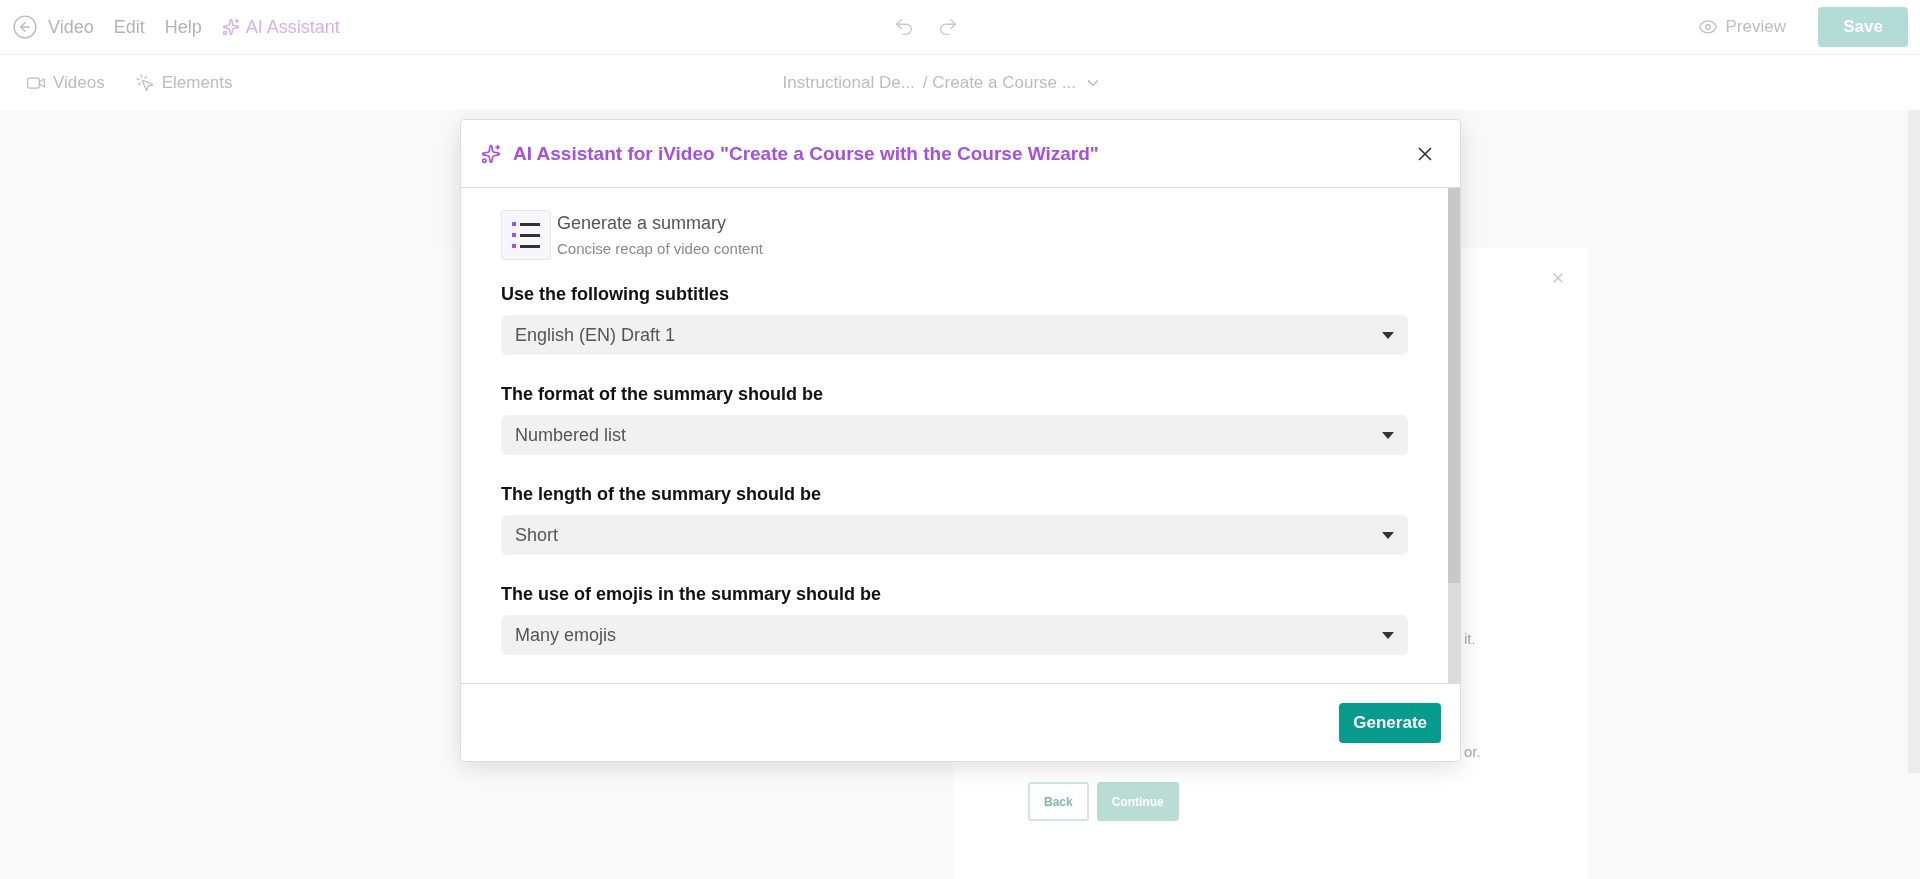  Describe the element at coordinates (183, 82) in the screenshot. I see `tab: Elements` at that location.